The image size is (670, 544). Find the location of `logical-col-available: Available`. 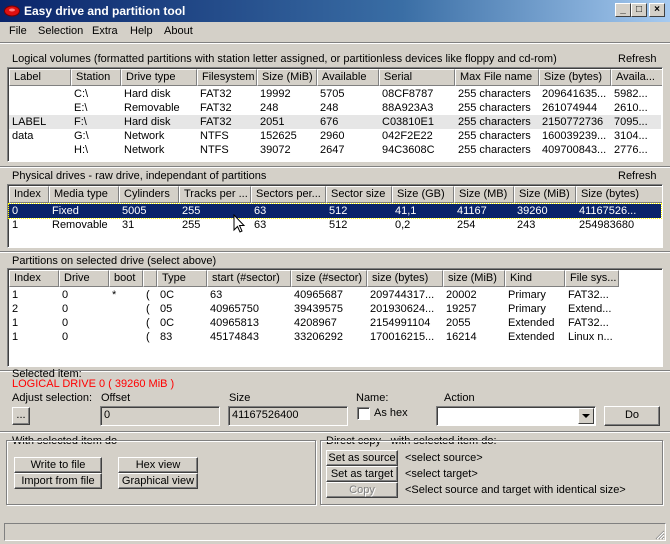

logical-col-available: Available is located at coordinates (348, 77).